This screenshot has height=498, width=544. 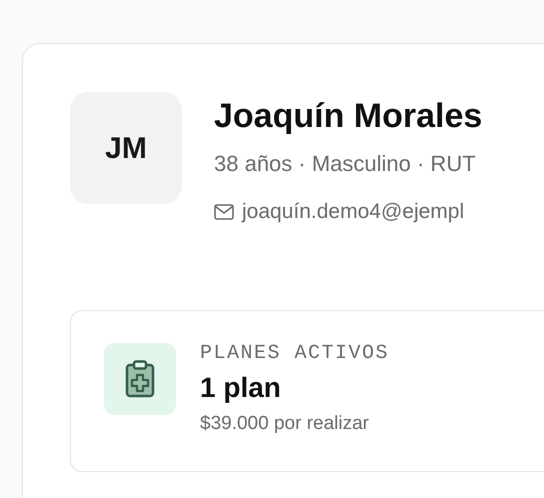 What do you see at coordinates (241, 387) in the screenshot?
I see `stat-value: 1 plan` at bounding box center [241, 387].